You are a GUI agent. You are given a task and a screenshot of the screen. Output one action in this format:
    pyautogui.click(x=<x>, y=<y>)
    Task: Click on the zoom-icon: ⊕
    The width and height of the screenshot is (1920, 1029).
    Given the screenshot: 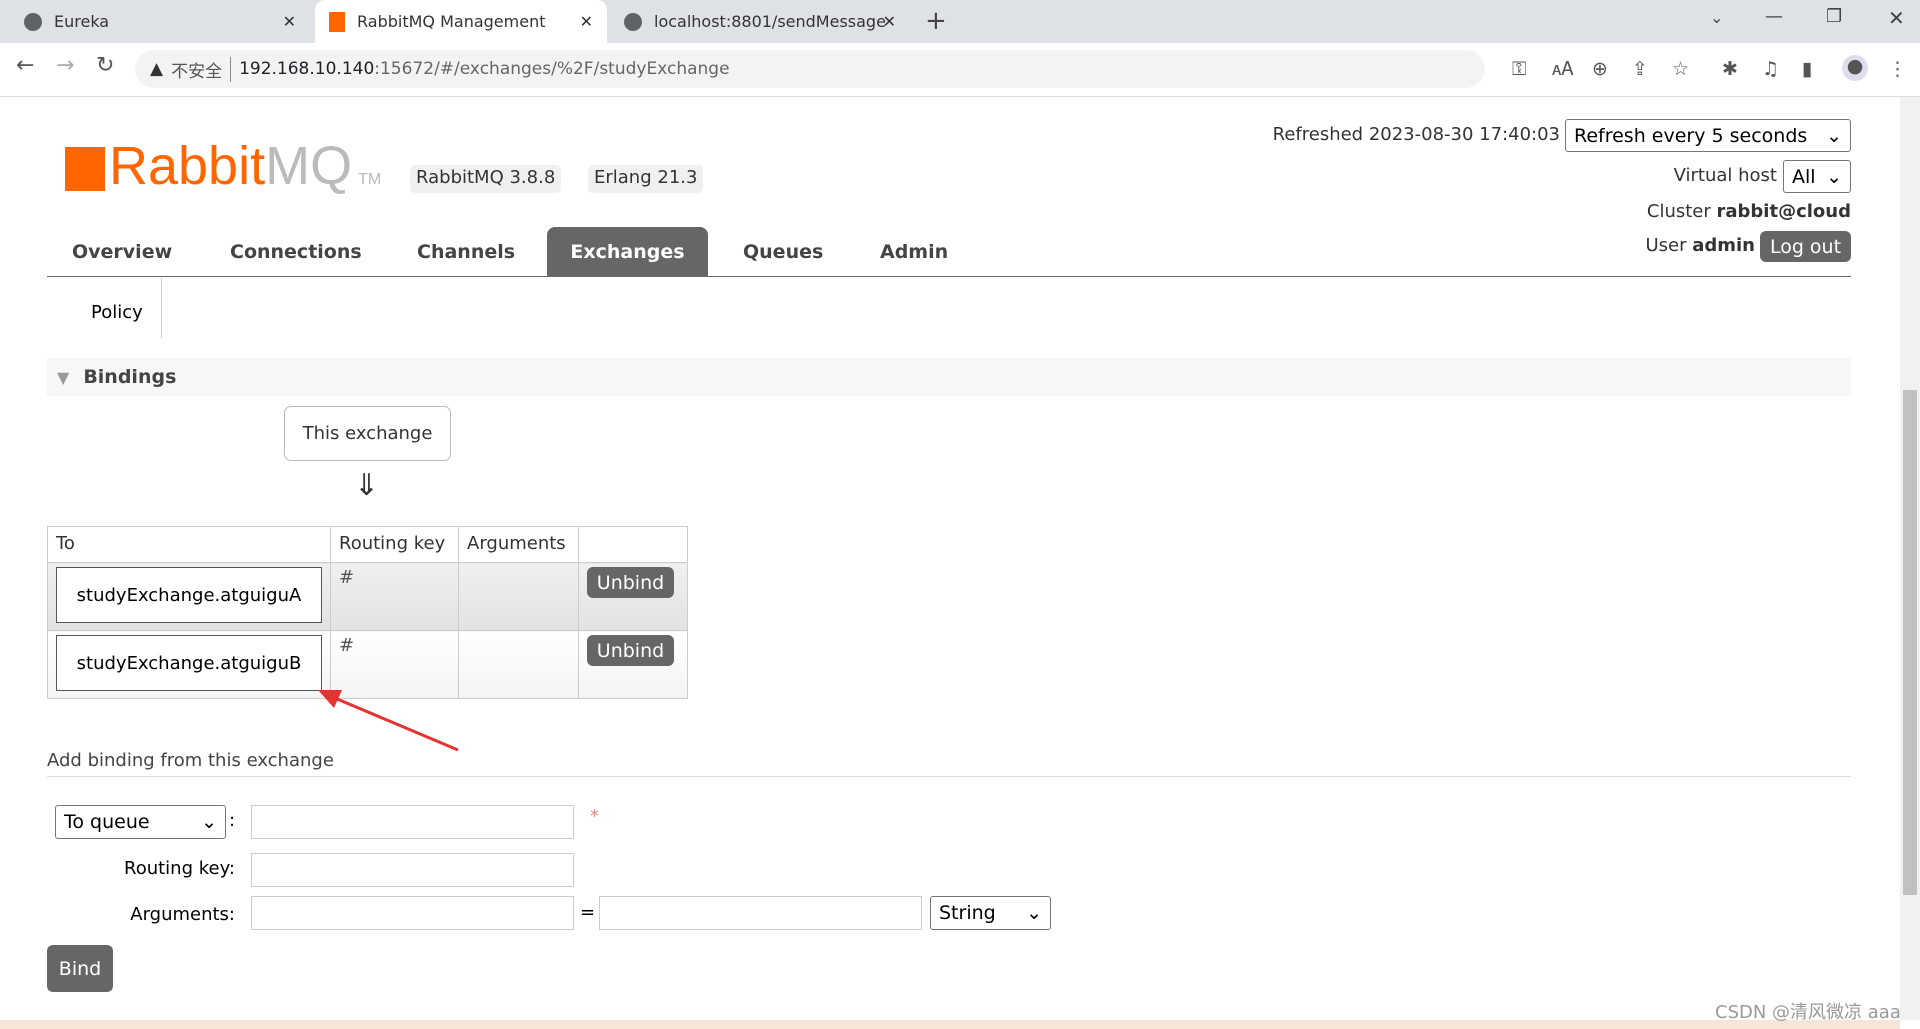 What is the action you would take?
    pyautogui.click(x=1600, y=69)
    